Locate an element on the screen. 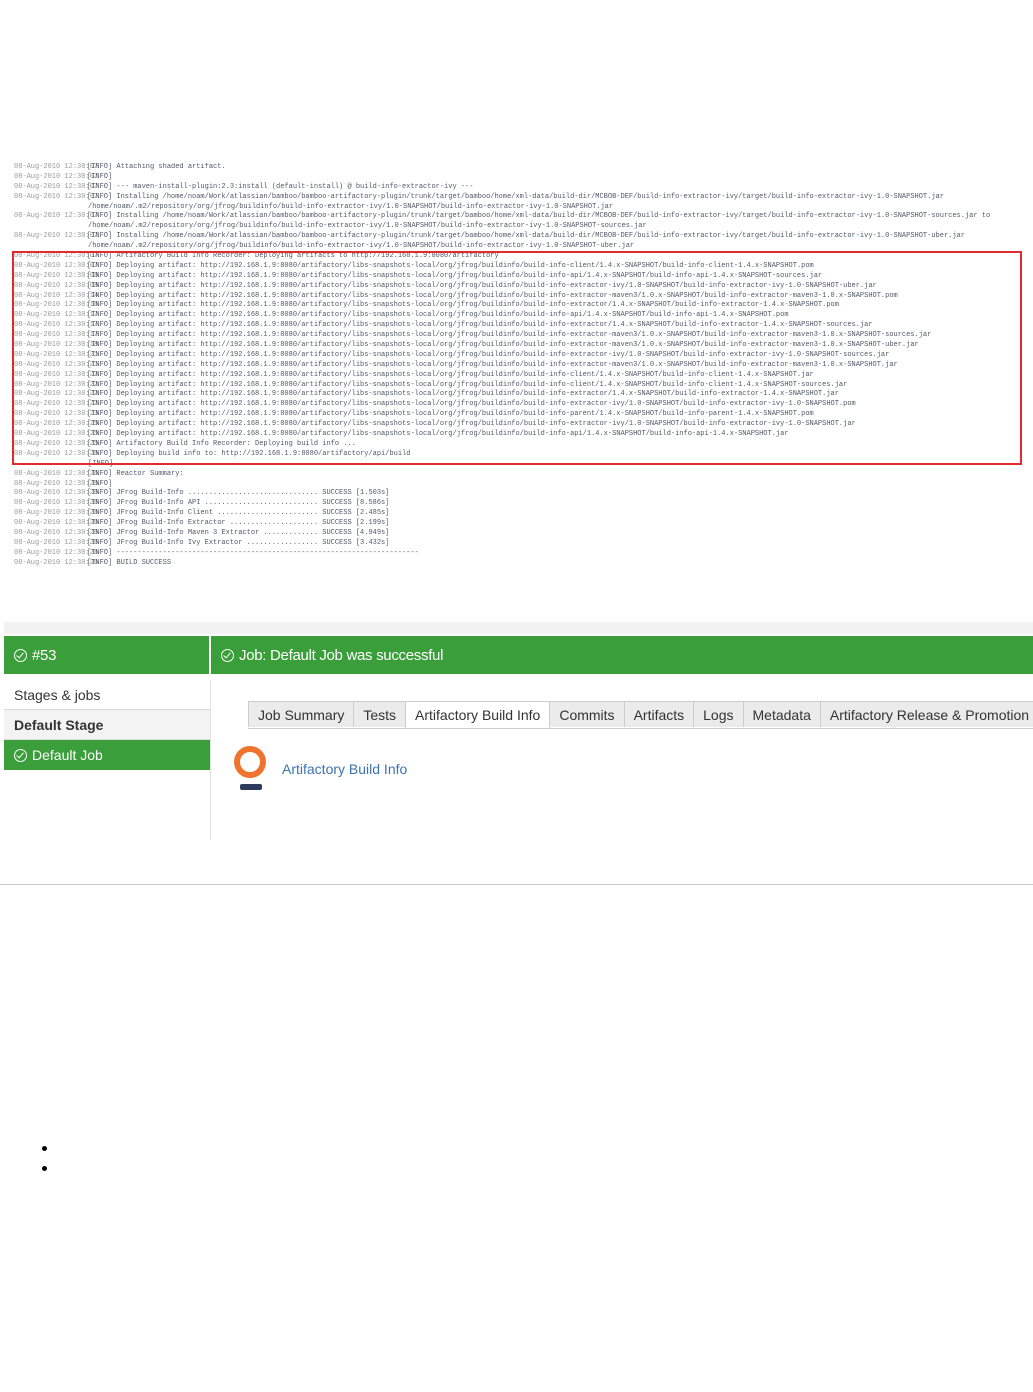  log-line: 08-Aug-2010 12:30:07[INFO] is located at coordinates (523, 178).